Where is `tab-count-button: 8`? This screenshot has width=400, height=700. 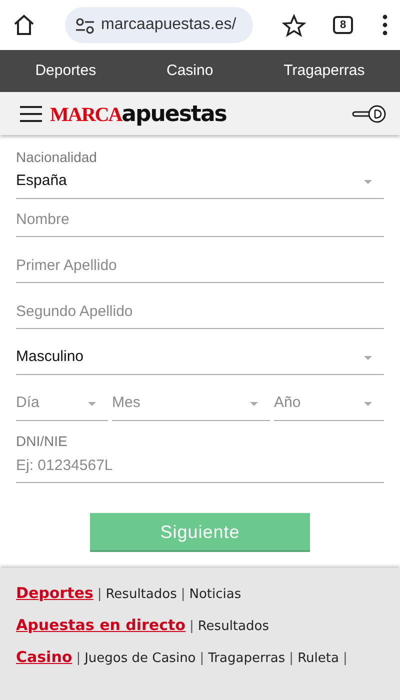 tab-count-button: 8 is located at coordinates (343, 25).